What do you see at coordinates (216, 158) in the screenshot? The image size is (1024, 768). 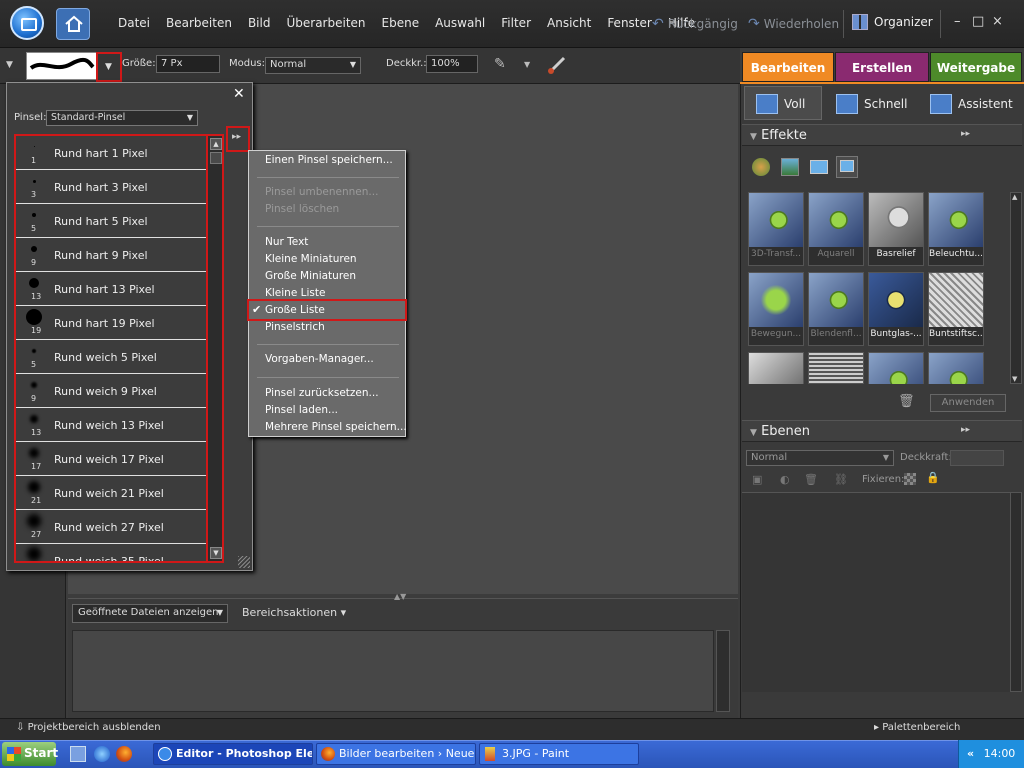 I see `scroll-thumb` at bounding box center [216, 158].